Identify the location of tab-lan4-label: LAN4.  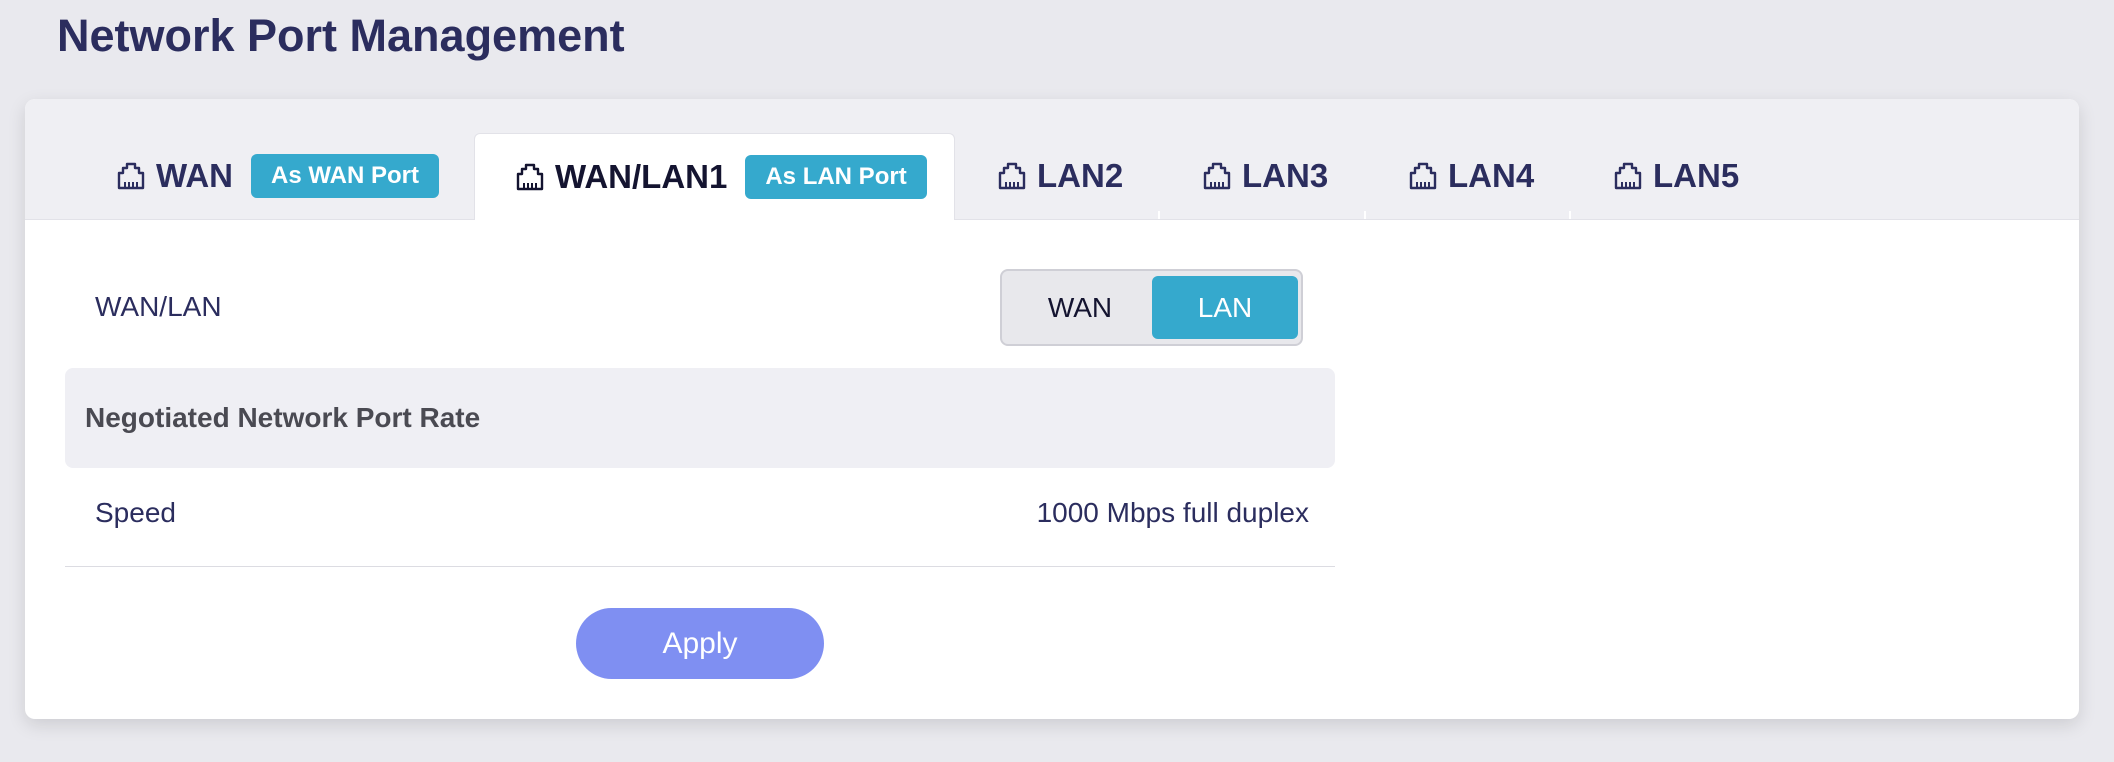
(1491, 175).